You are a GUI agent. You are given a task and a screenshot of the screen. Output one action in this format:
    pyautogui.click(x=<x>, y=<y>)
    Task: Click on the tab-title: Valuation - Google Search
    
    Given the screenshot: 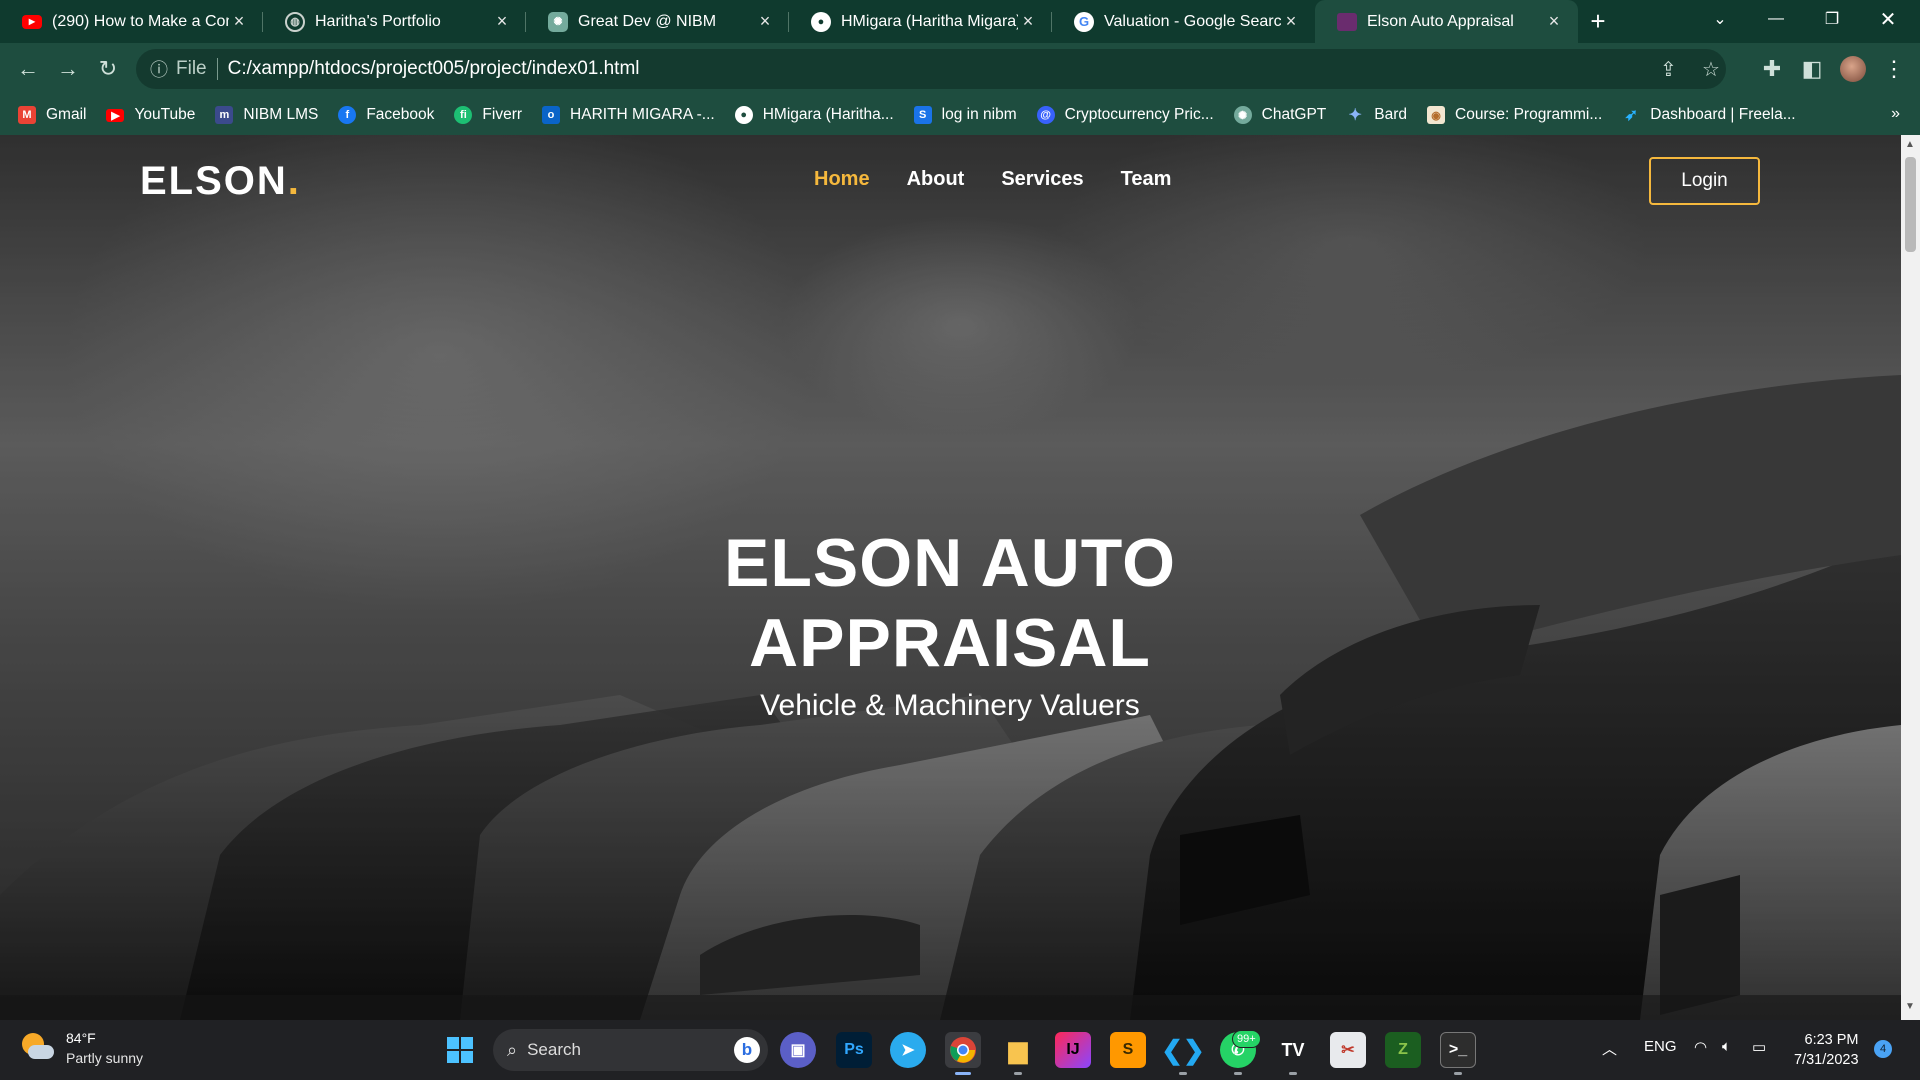 What is the action you would take?
    pyautogui.click(x=1192, y=21)
    